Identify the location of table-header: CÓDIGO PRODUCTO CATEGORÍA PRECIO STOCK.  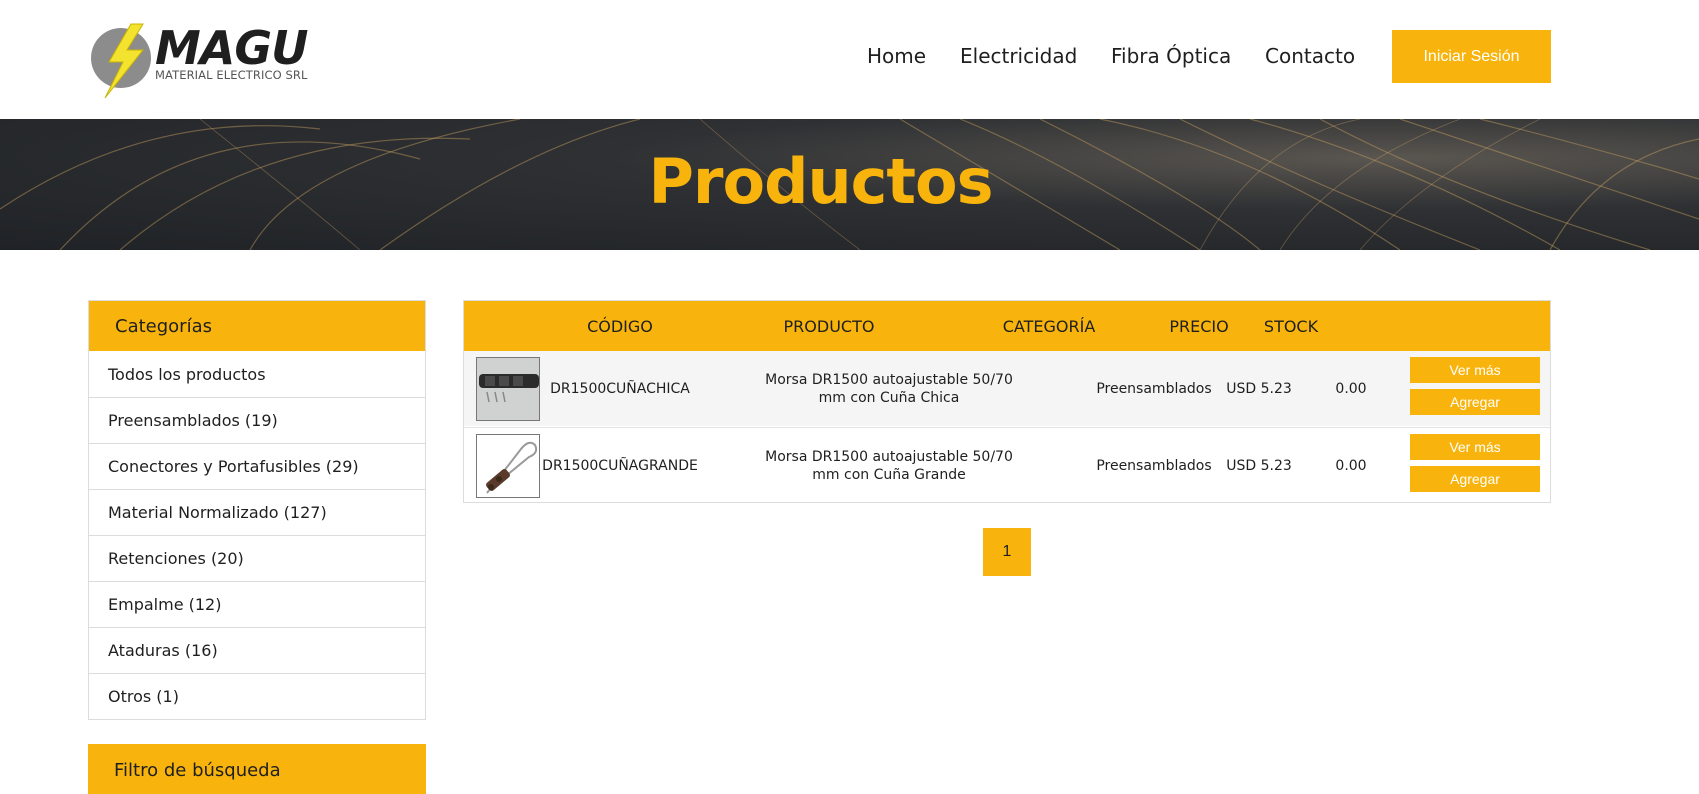
(1007, 326).